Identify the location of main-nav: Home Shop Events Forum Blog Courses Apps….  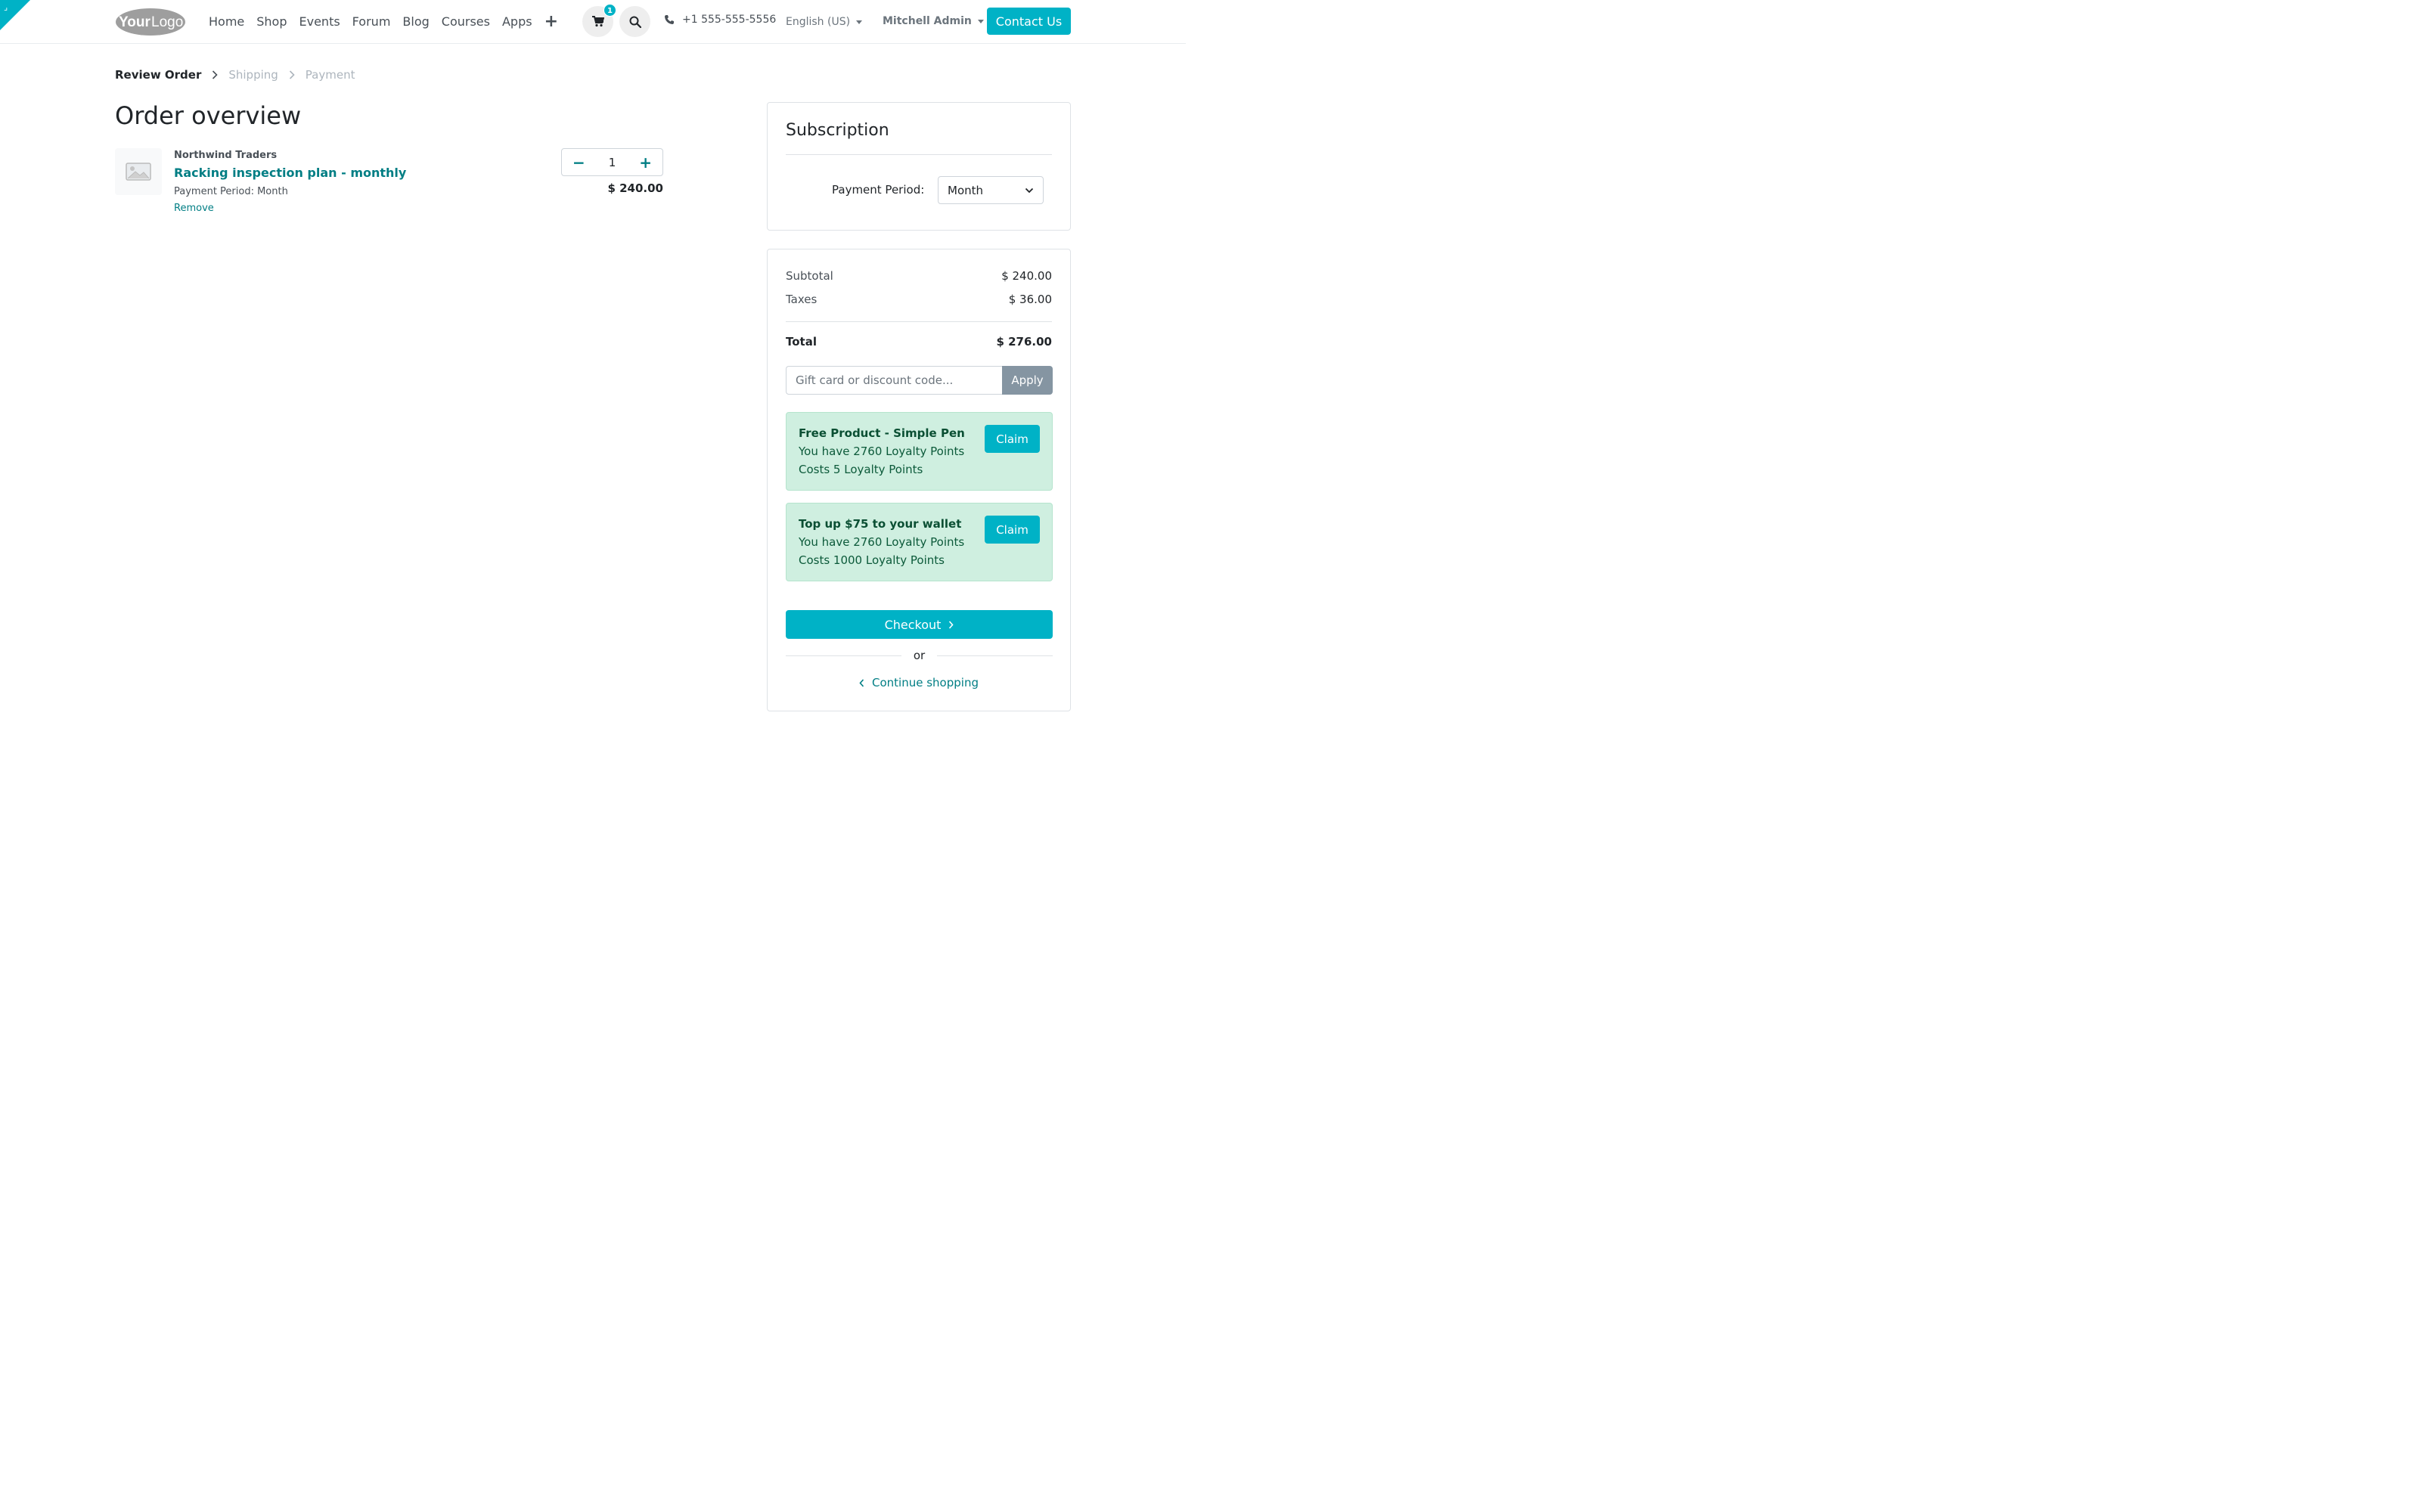
(383, 21).